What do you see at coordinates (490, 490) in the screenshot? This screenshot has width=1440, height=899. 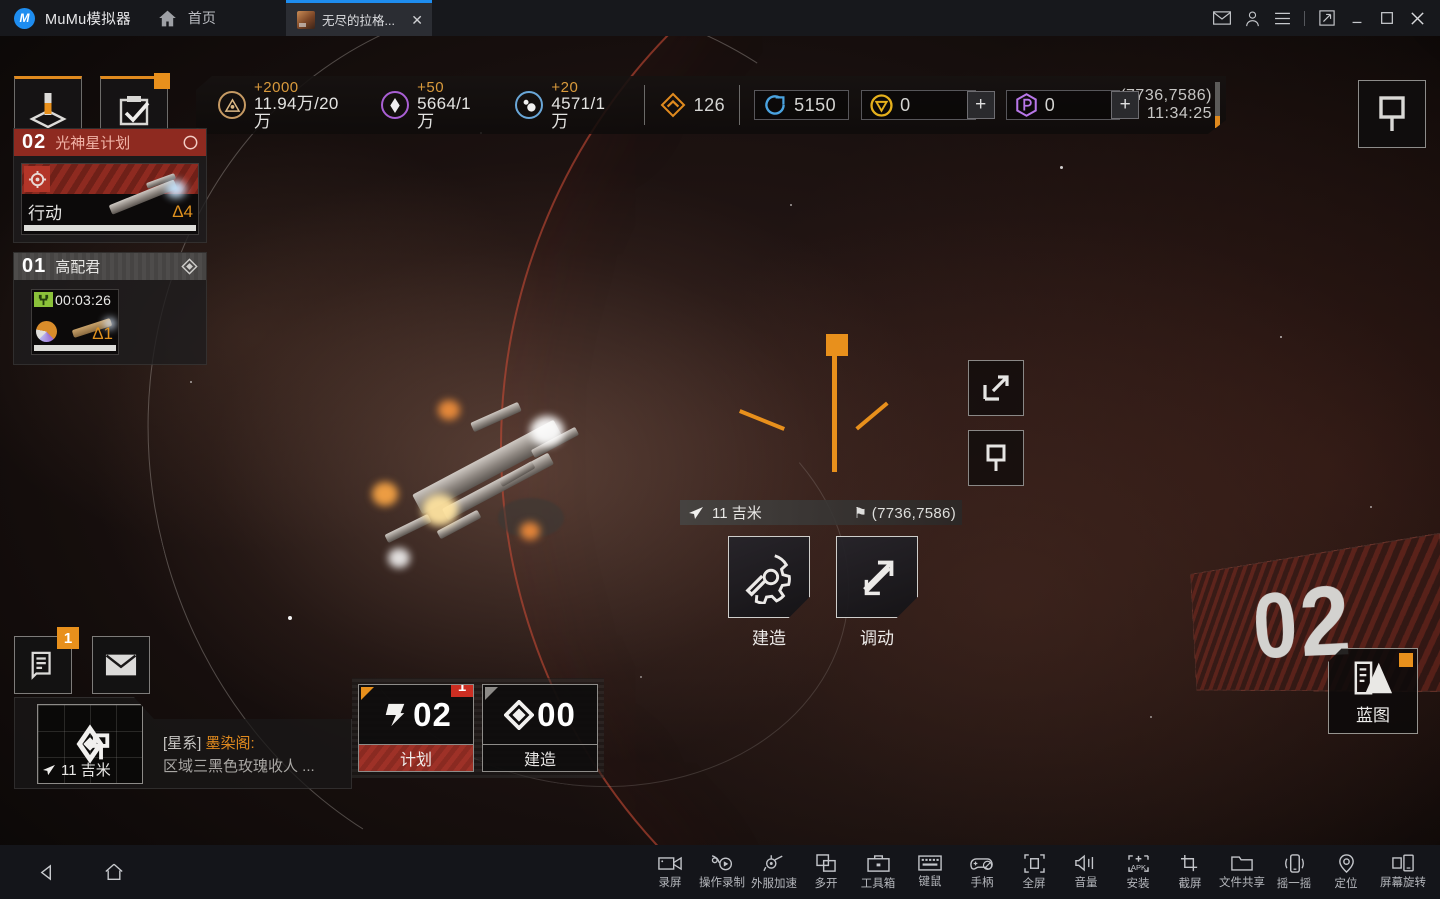 I see `fleet-ship-cluster` at bounding box center [490, 490].